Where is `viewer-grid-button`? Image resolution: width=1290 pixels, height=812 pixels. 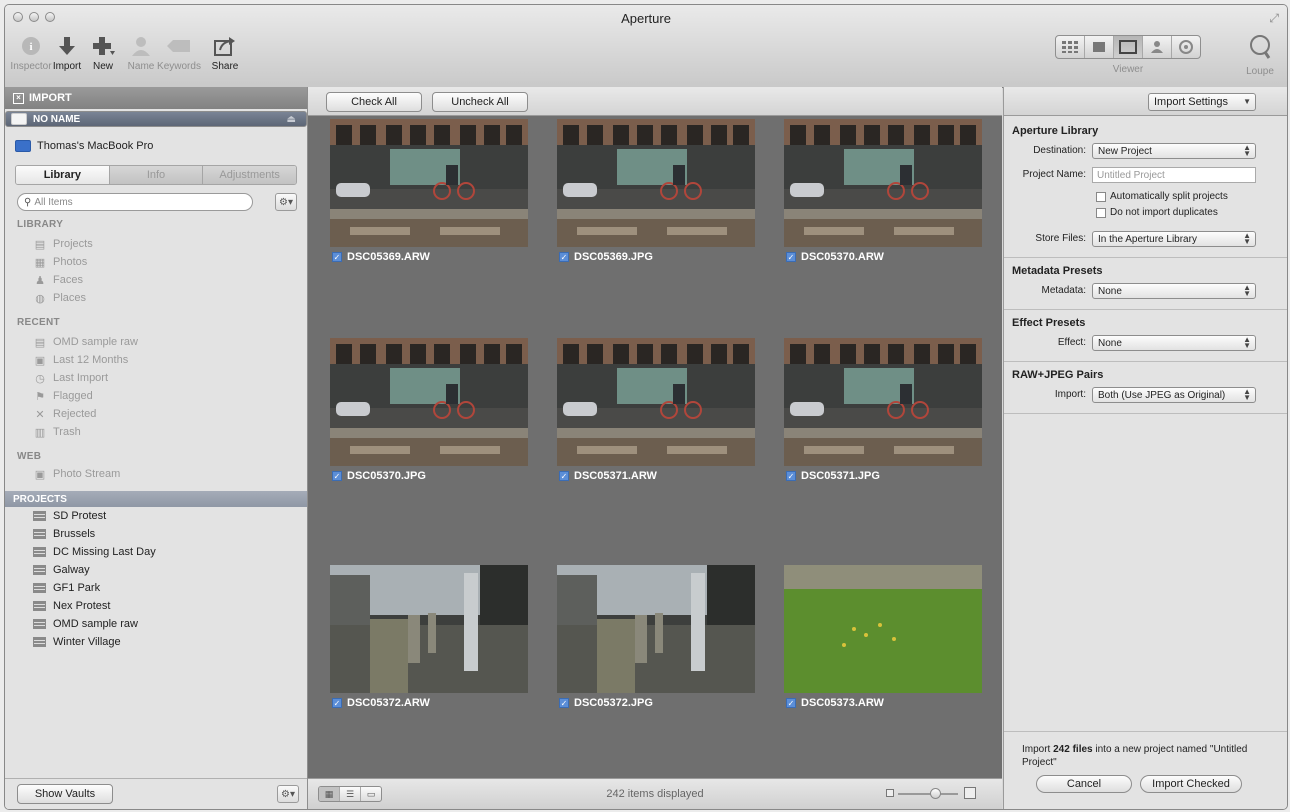 viewer-grid-button is located at coordinates (1070, 47).